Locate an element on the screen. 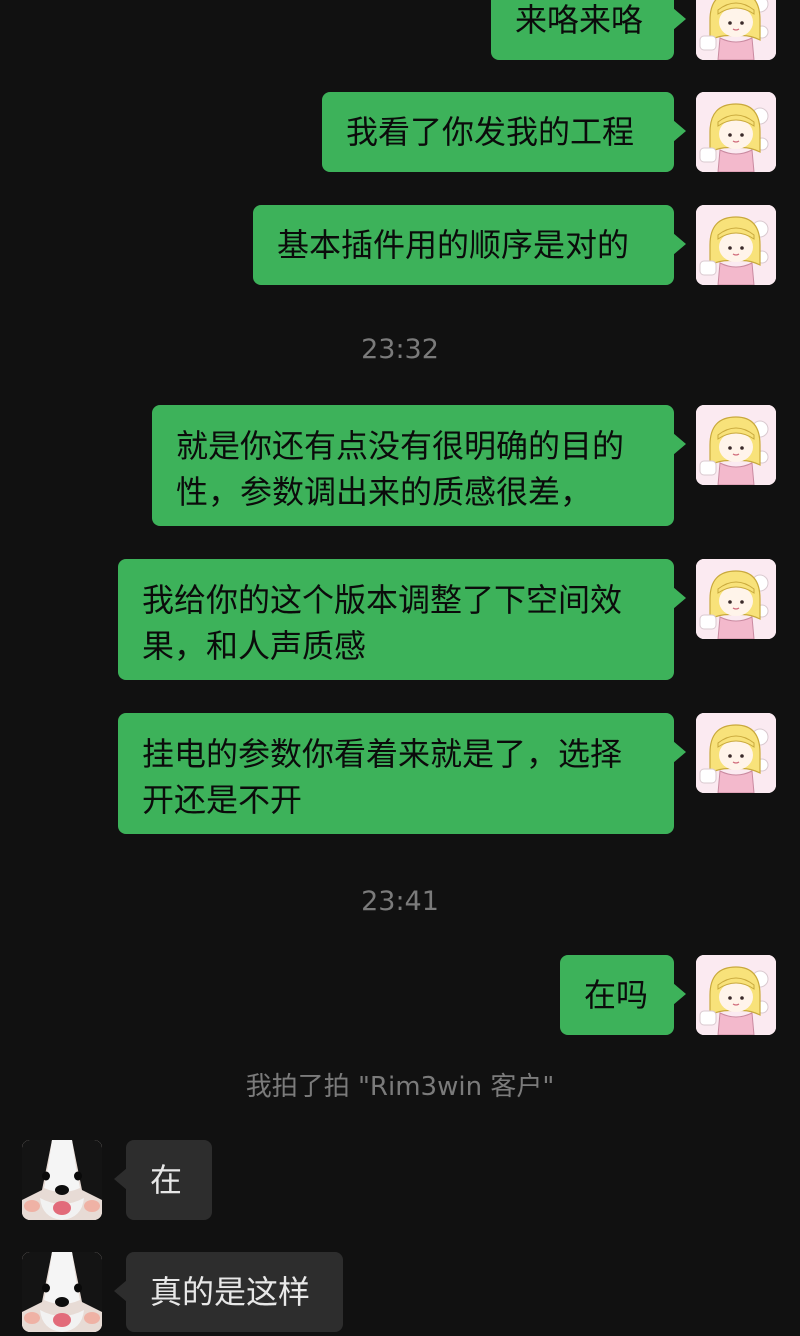 The height and width of the screenshot is (1336, 800). message-bubble: 挂电的参数你看着来就是了，选择开还是不开 is located at coordinates (402, 773).